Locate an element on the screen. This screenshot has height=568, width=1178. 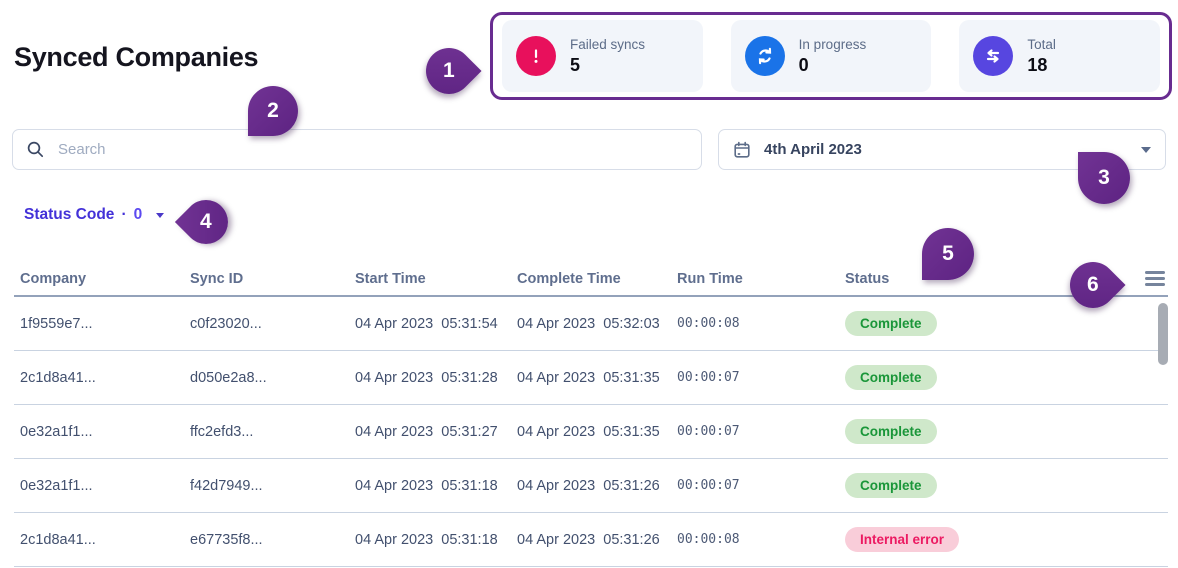
stat-label: Failed syncs is located at coordinates (608, 44).